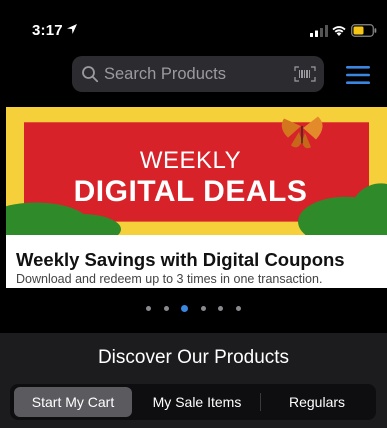 This screenshot has width=387, height=428. I want to click on discover-title: Discover Our Products, so click(193, 357).